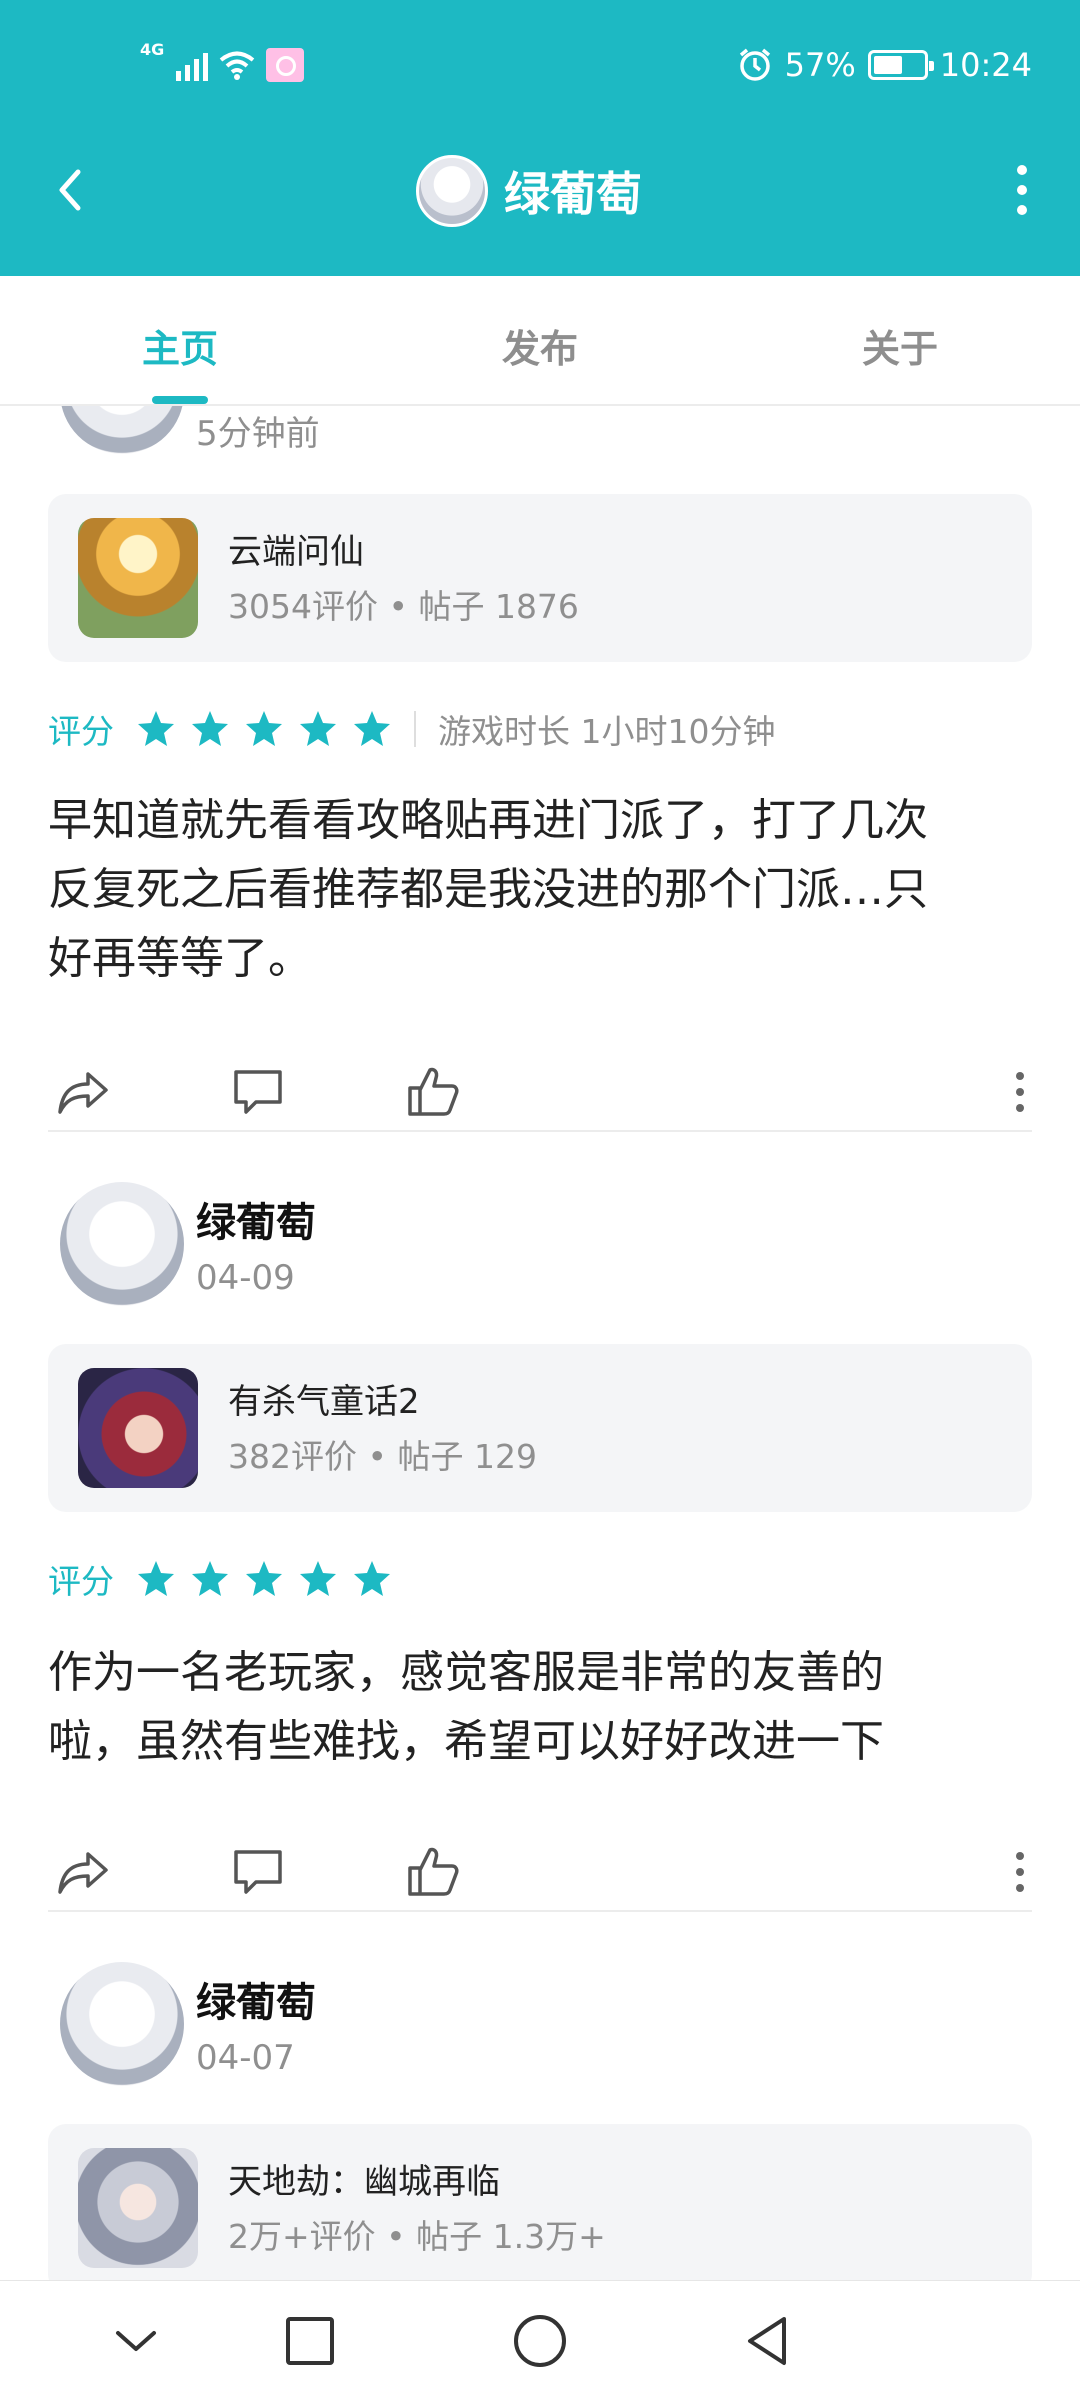 The height and width of the screenshot is (2400, 1080). I want to click on app-bar: 绿葡萄, so click(540, 190).